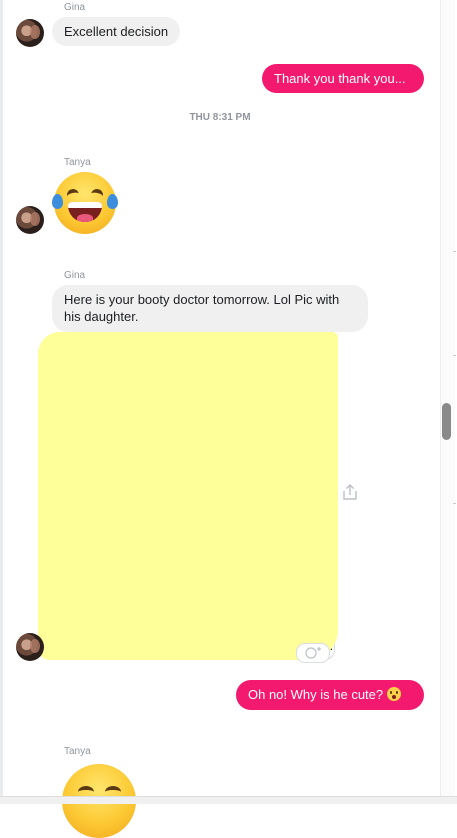 The image size is (457, 838). Describe the element at coordinates (446, 421) in the screenshot. I see `scrollbar-thumb` at that location.